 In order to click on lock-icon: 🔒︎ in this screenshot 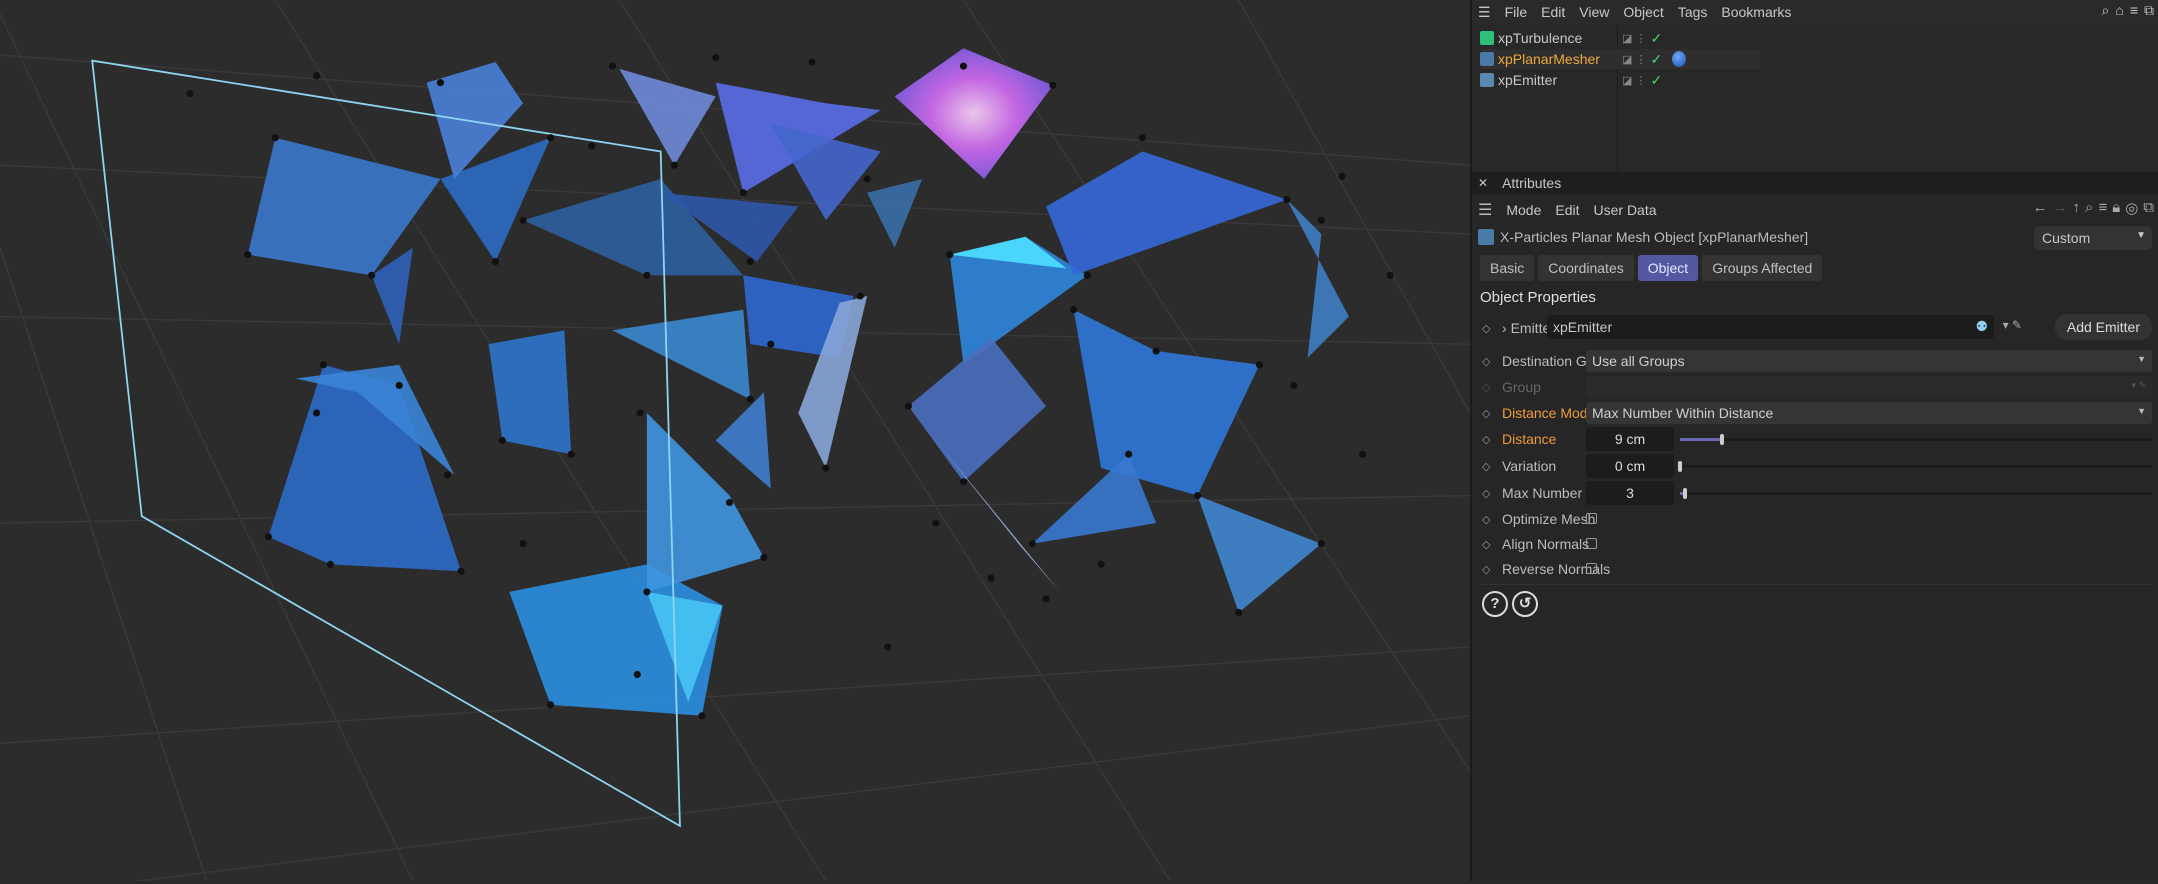, I will do `click(2116, 208)`.